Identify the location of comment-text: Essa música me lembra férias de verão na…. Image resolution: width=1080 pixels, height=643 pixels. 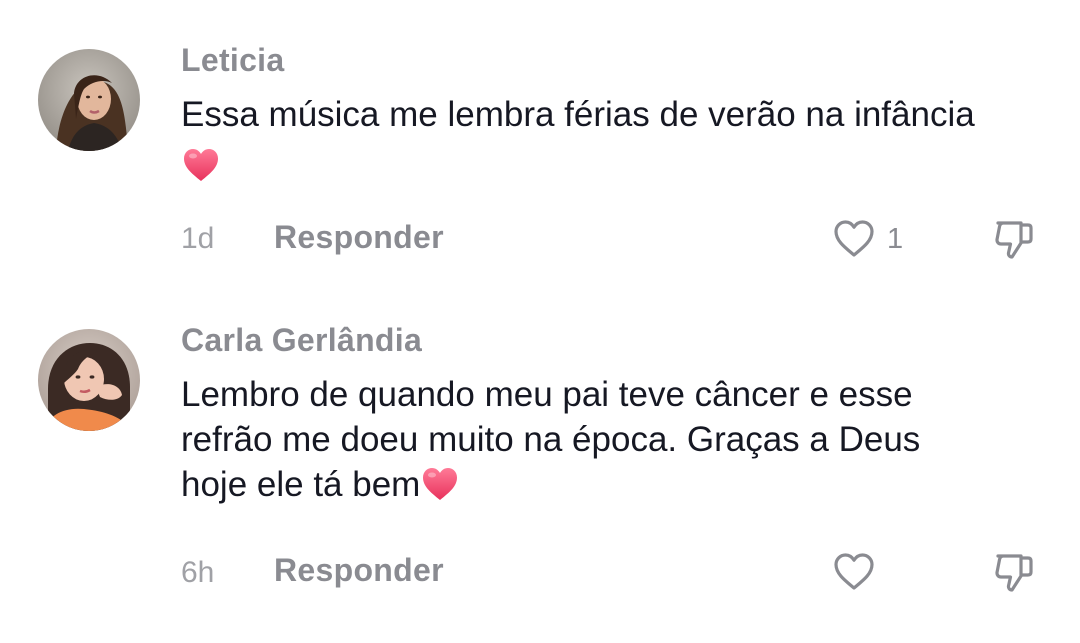
(621, 140).